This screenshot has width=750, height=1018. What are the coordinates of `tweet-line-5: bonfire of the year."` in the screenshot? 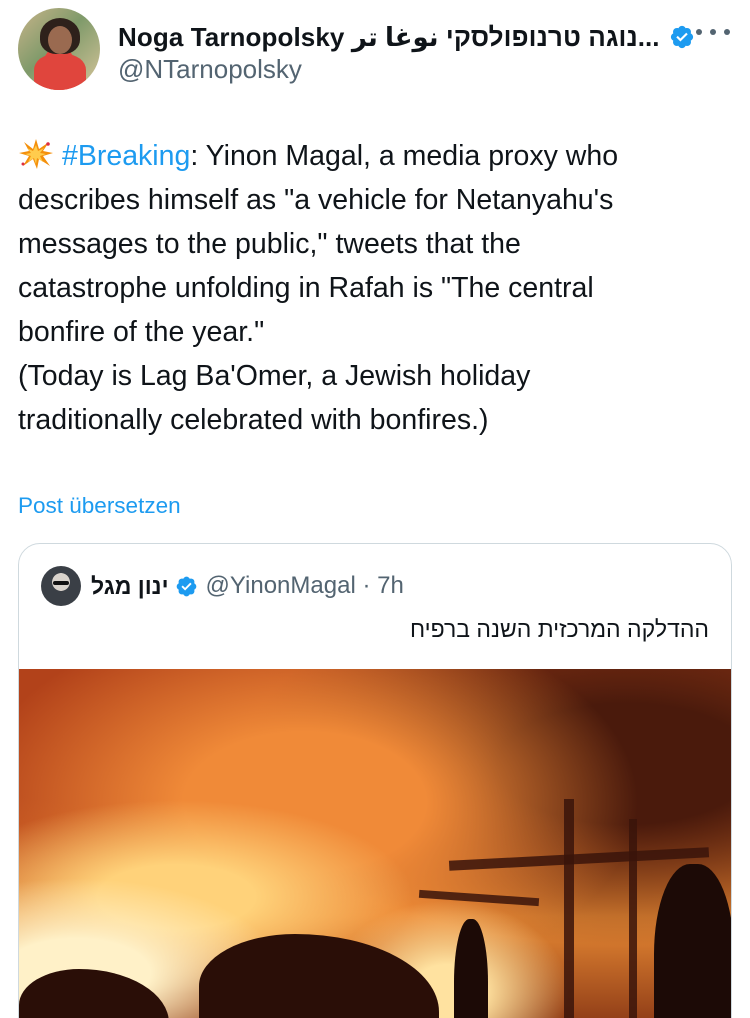 It's located at (141, 332).